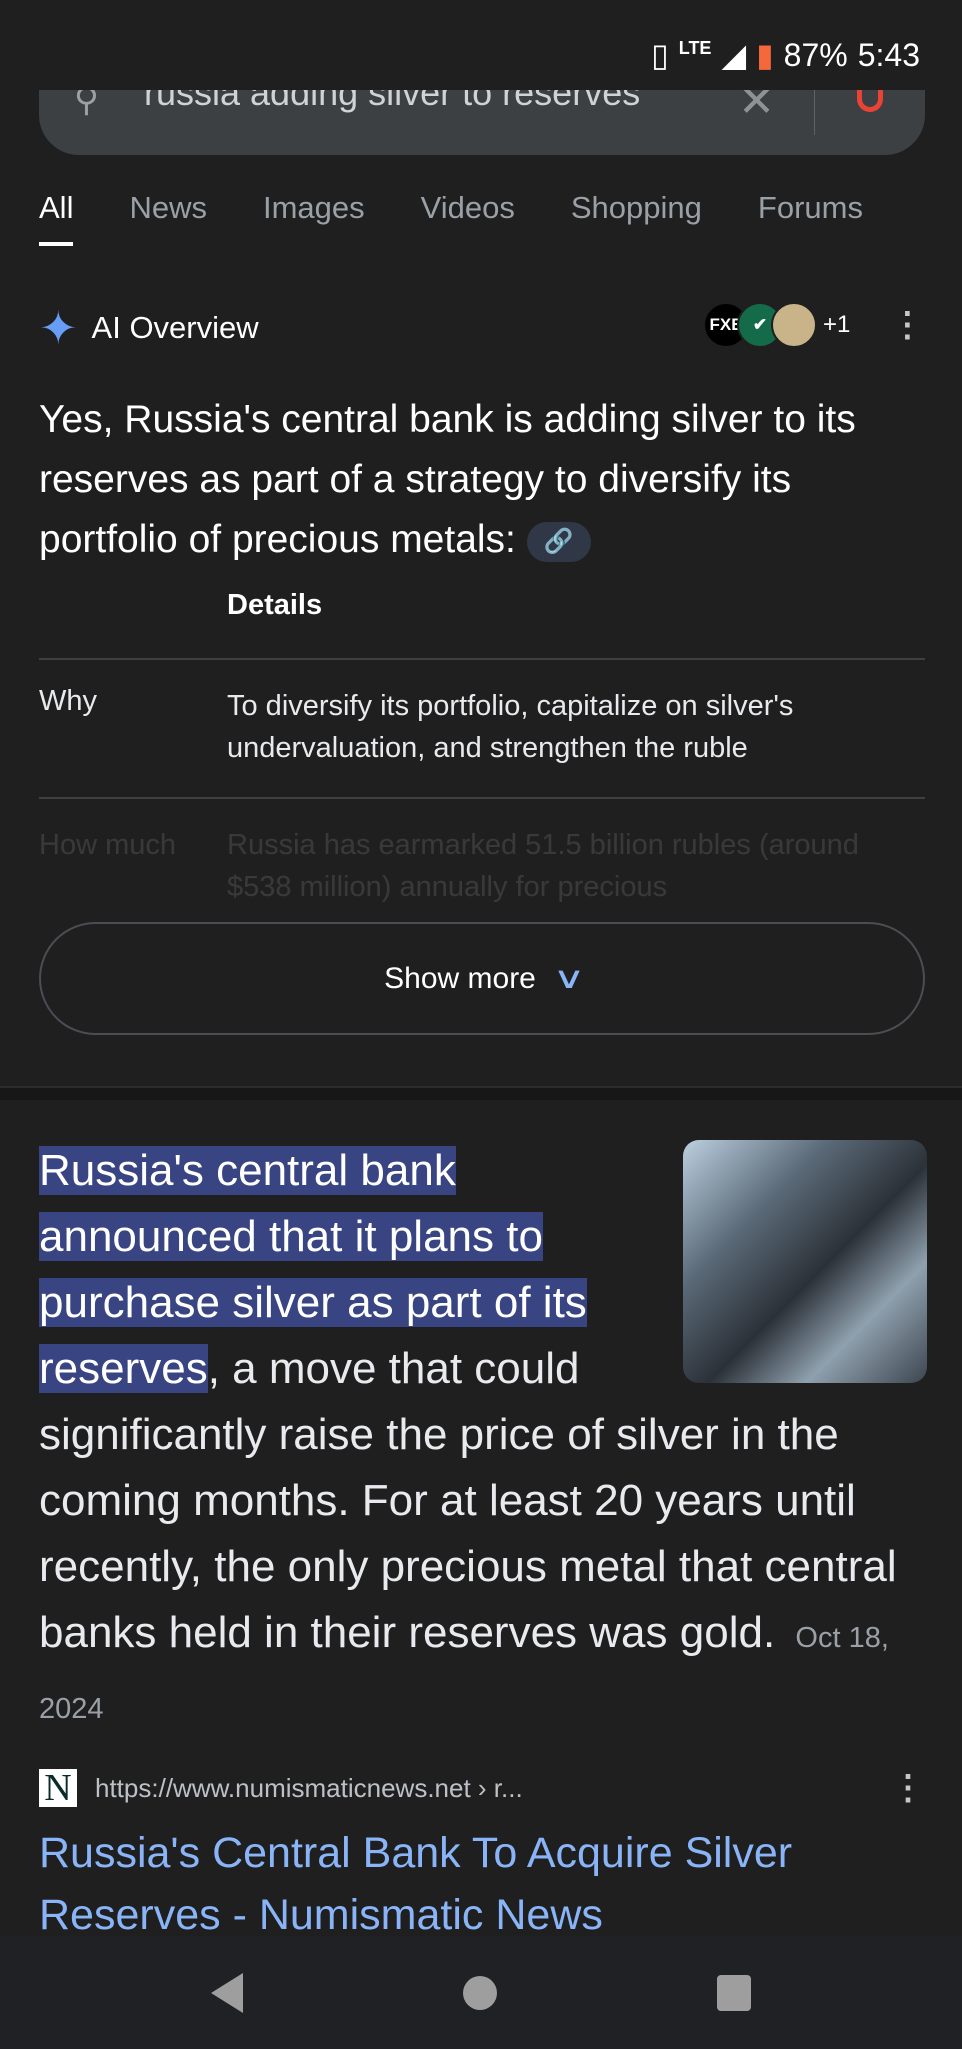 The width and height of the screenshot is (962, 2049). I want to click on search-icon: ⚲, so click(86, 104).